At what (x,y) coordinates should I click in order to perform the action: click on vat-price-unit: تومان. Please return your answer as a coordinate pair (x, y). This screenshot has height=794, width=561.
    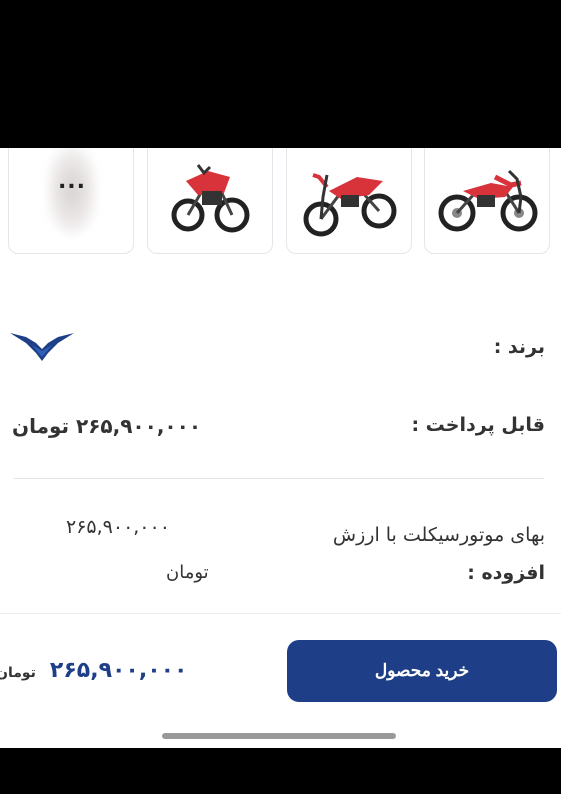
    Looking at the image, I should click on (187, 572).